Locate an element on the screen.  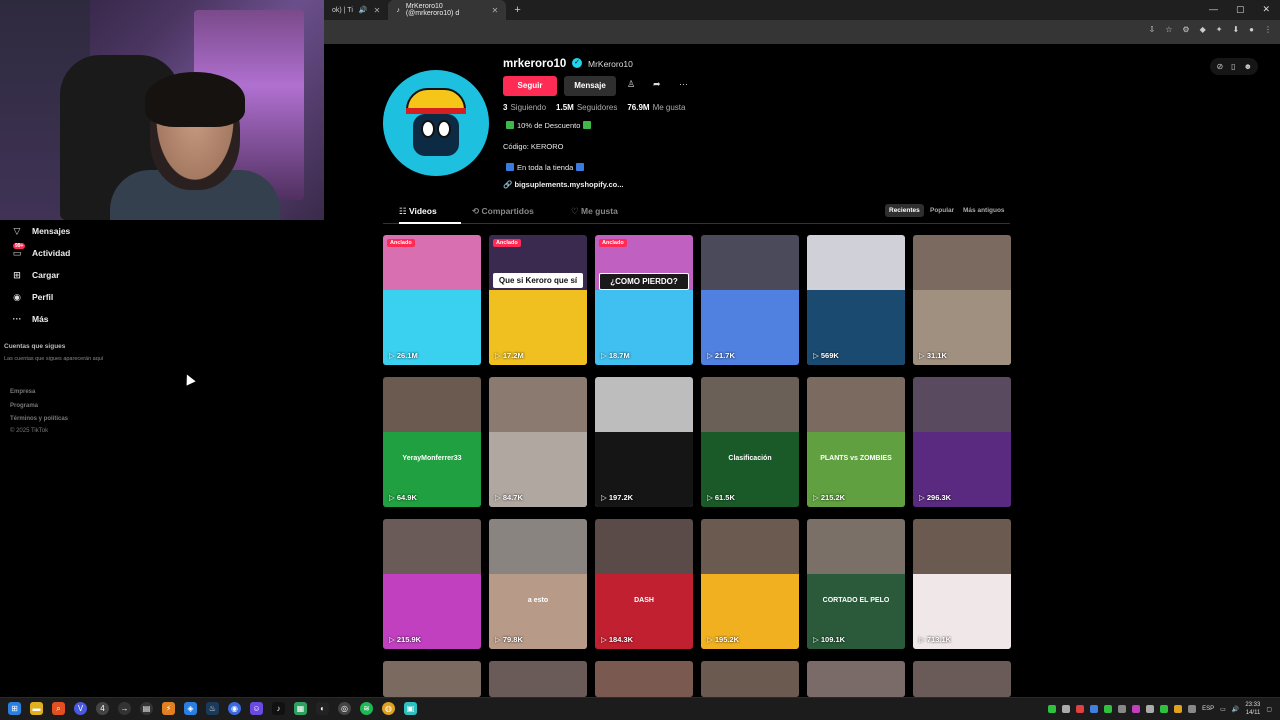
volume-icon: 🔊 is located at coordinates (1235, 709).